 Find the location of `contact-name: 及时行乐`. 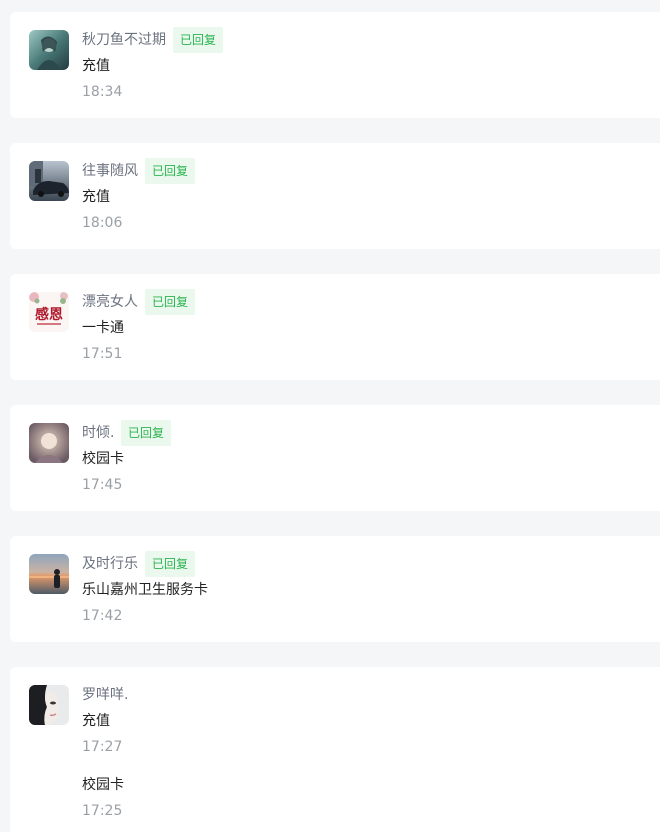

contact-name: 及时行乐 is located at coordinates (110, 564).